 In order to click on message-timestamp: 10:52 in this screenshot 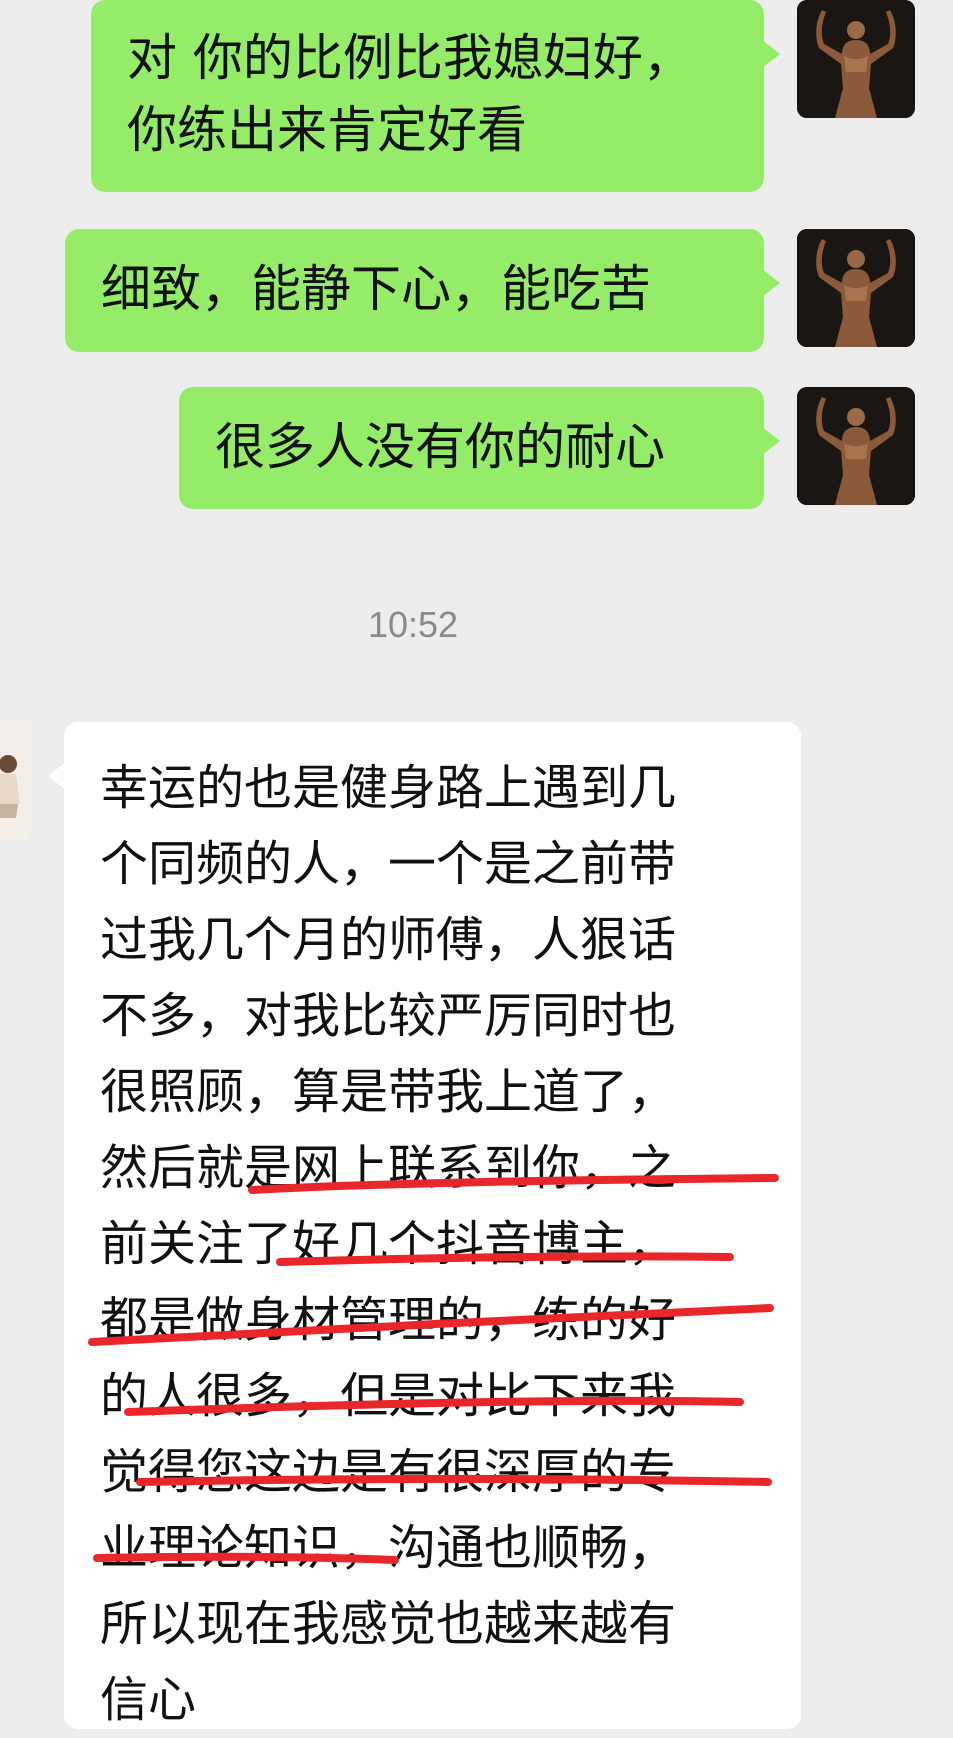, I will do `click(413, 624)`.